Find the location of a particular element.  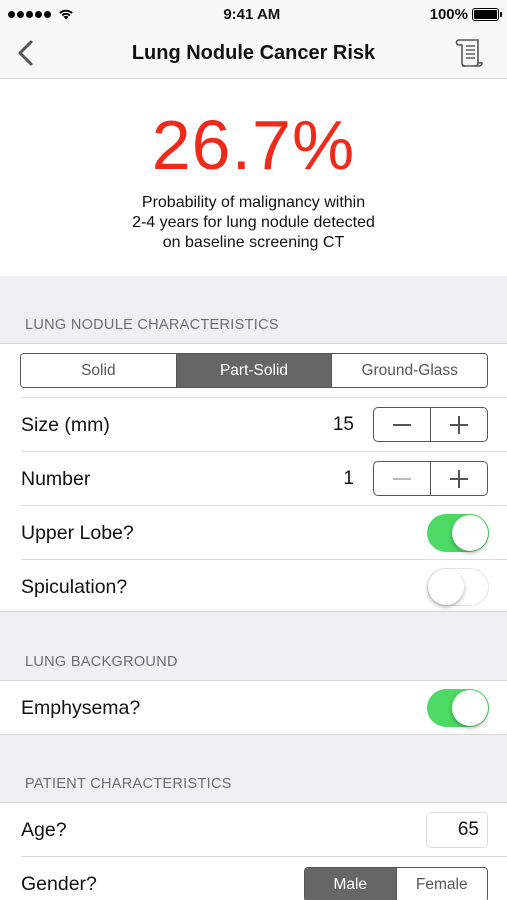

number-increment-button is located at coordinates (459, 478).